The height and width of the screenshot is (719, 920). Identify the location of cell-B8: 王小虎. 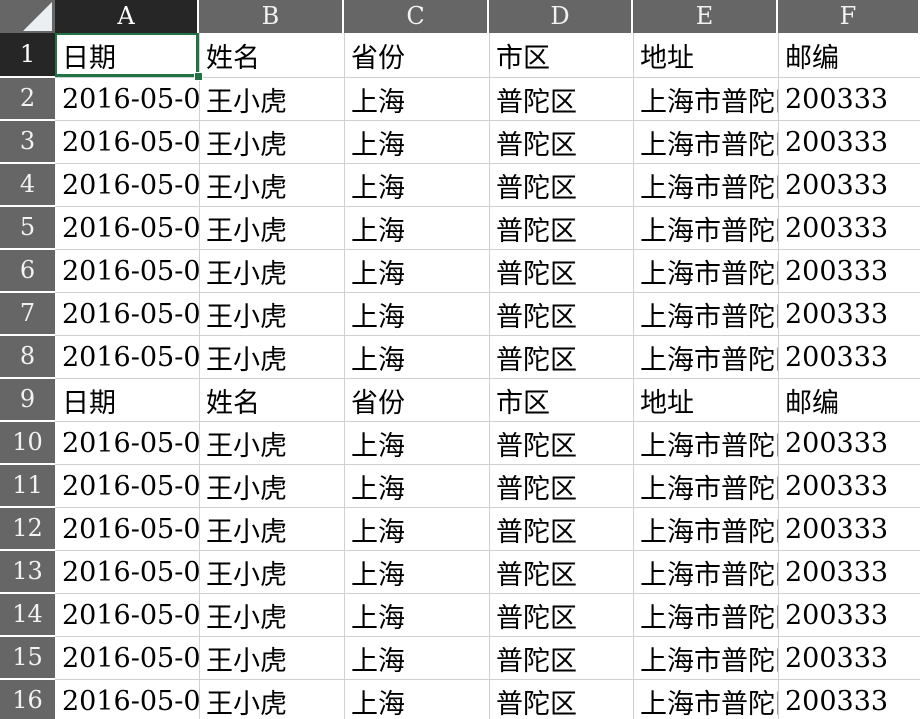
(271, 357).